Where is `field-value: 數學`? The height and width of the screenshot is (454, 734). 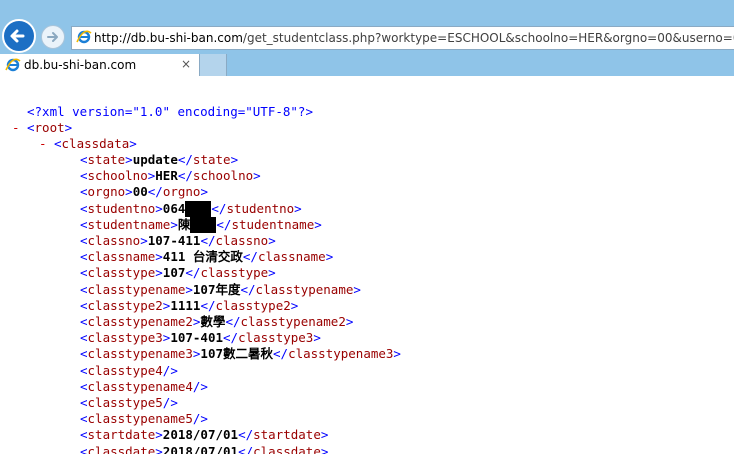 field-value: 數學 is located at coordinates (213, 321).